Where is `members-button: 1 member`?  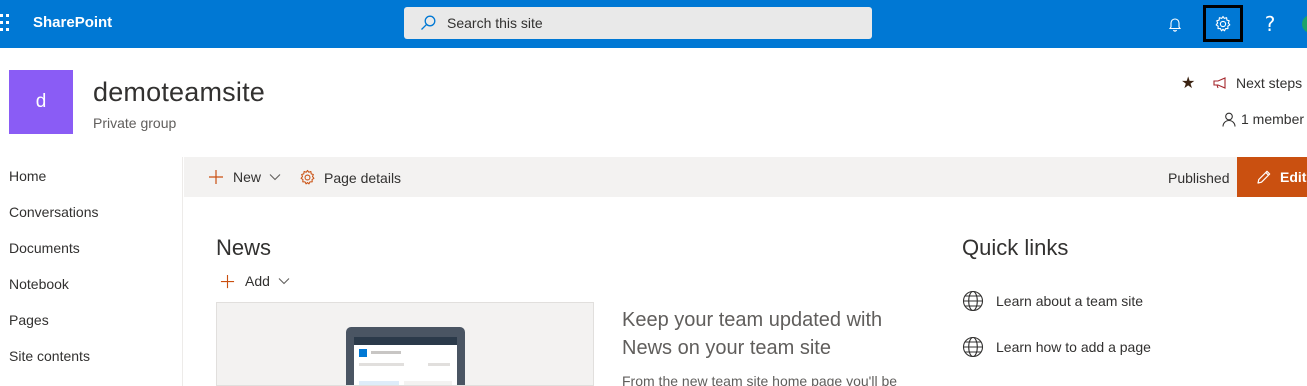 members-button: 1 member is located at coordinates (1263, 119).